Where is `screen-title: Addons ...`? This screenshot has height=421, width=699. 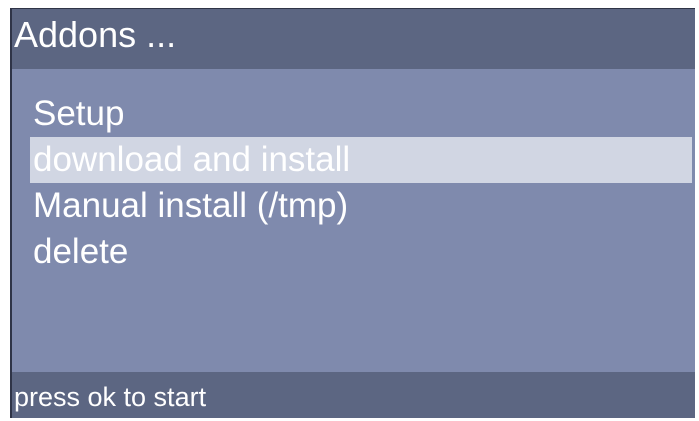
screen-title: Addons ... is located at coordinates (353, 39).